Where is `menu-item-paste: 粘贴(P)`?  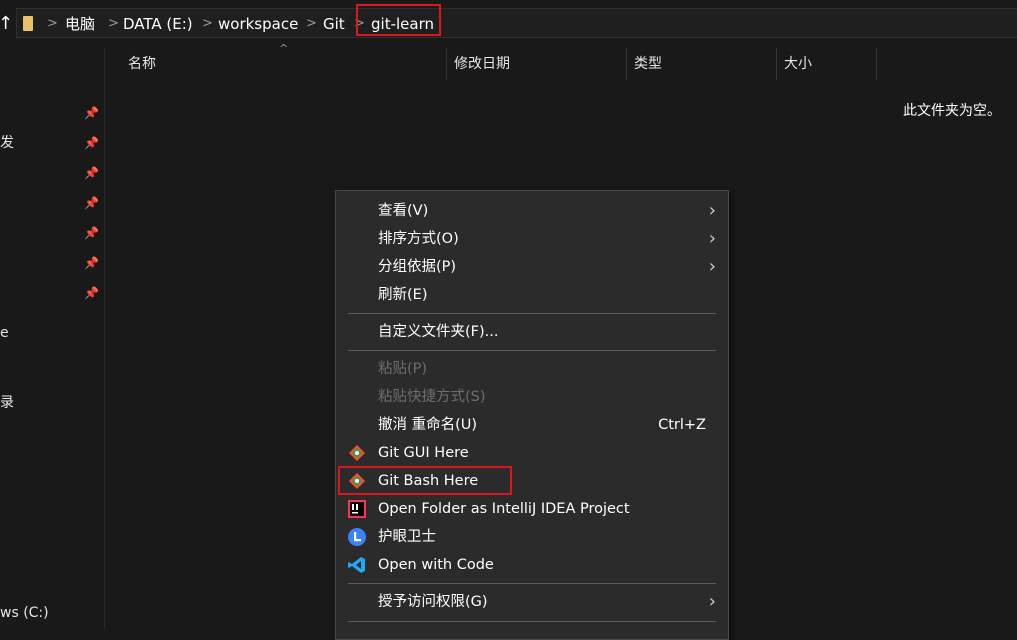
menu-item-paste: 粘贴(P) is located at coordinates (532, 369).